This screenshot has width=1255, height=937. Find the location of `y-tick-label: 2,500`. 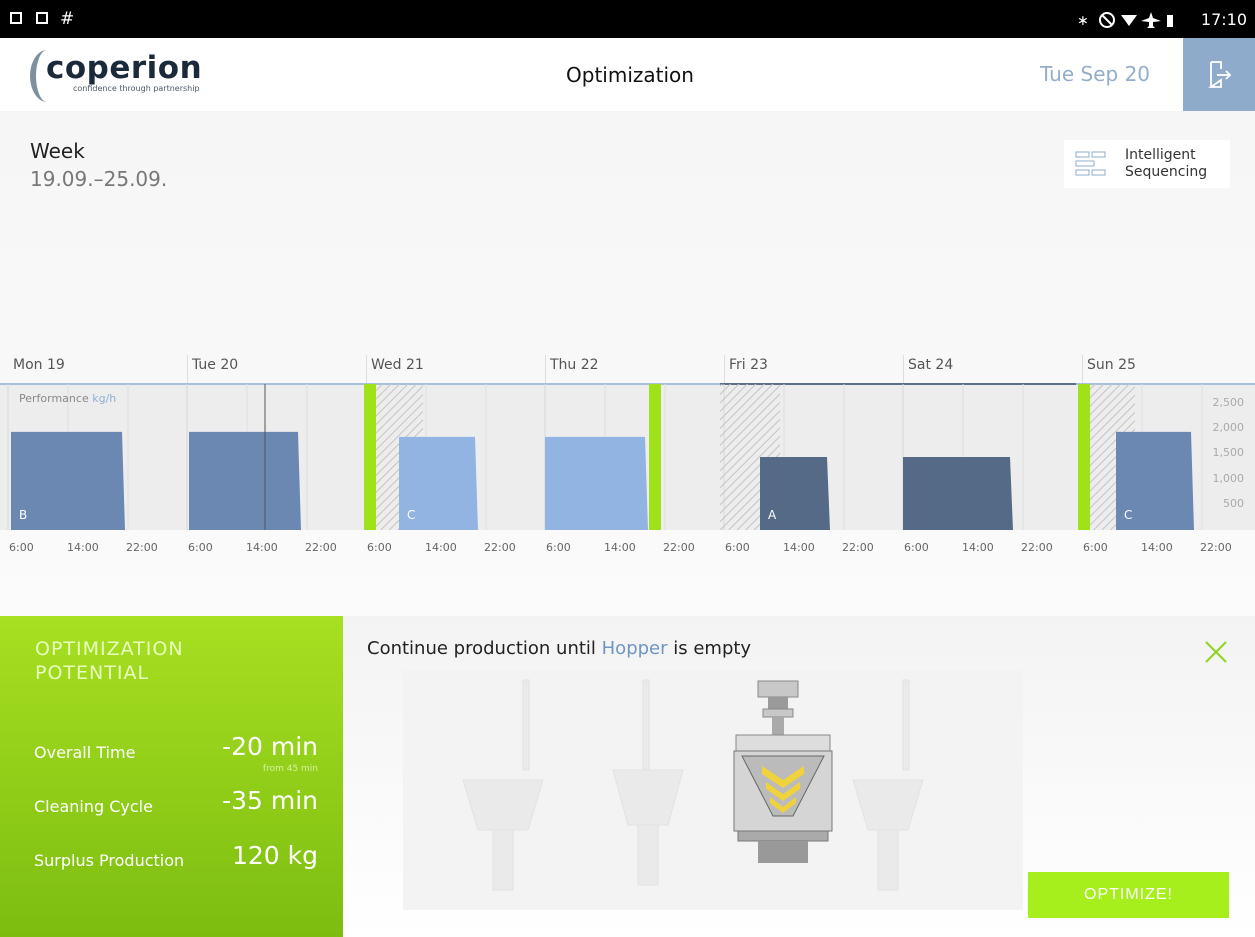

y-tick-label: 2,500 is located at coordinates (1228, 403).